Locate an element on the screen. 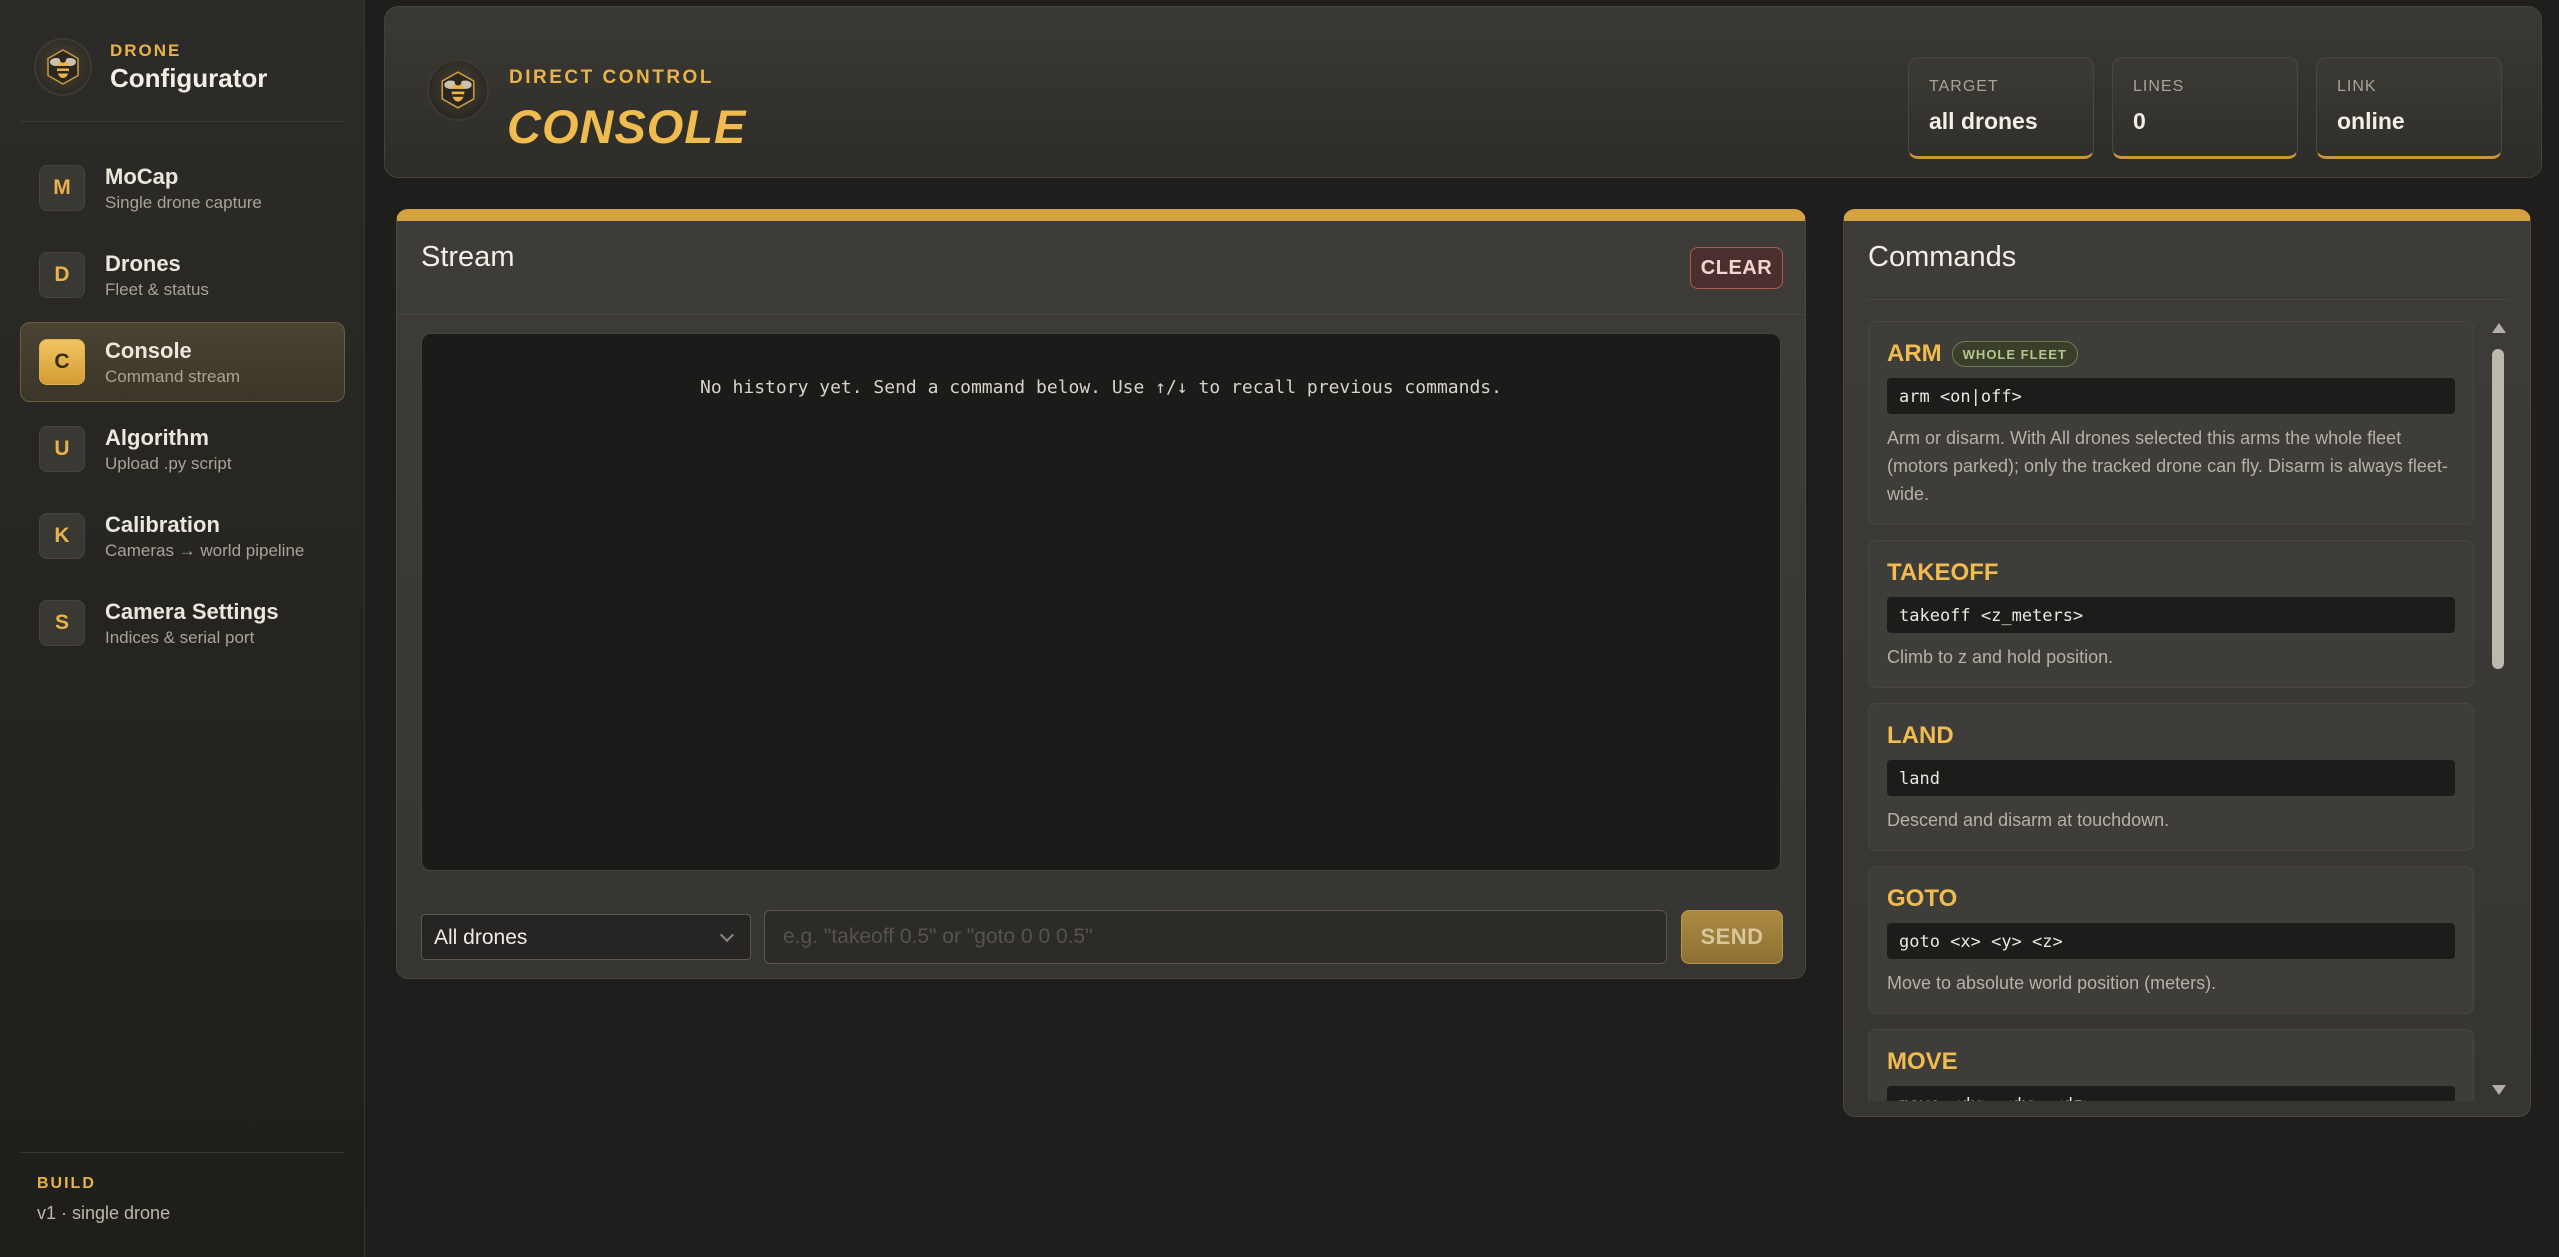 Image resolution: width=2559 pixels, height=1257 pixels. sidebar-item-label: Drones is located at coordinates (143, 263).